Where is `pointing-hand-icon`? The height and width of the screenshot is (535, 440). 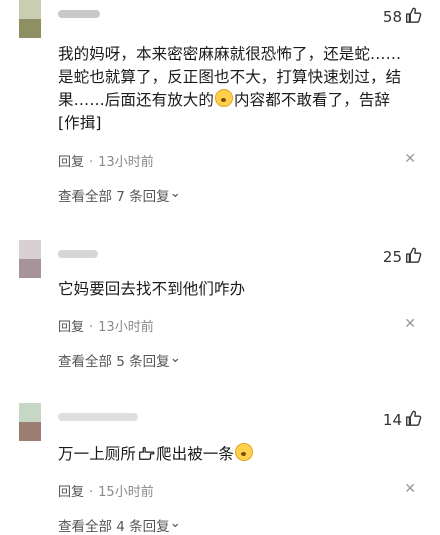 pointing-hand-icon is located at coordinates (147, 453).